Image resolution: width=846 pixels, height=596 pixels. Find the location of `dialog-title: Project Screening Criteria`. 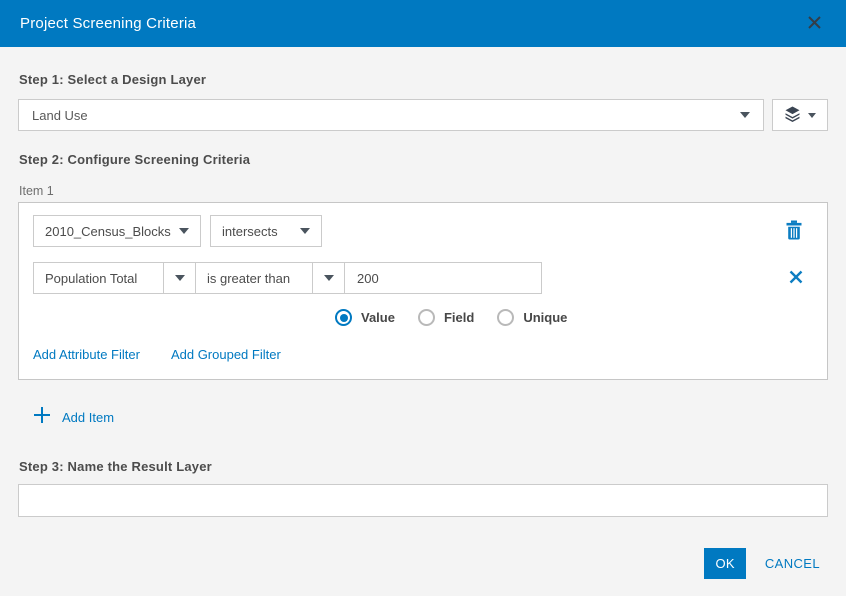

dialog-title: Project Screening Criteria is located at coordinates (108, 23).